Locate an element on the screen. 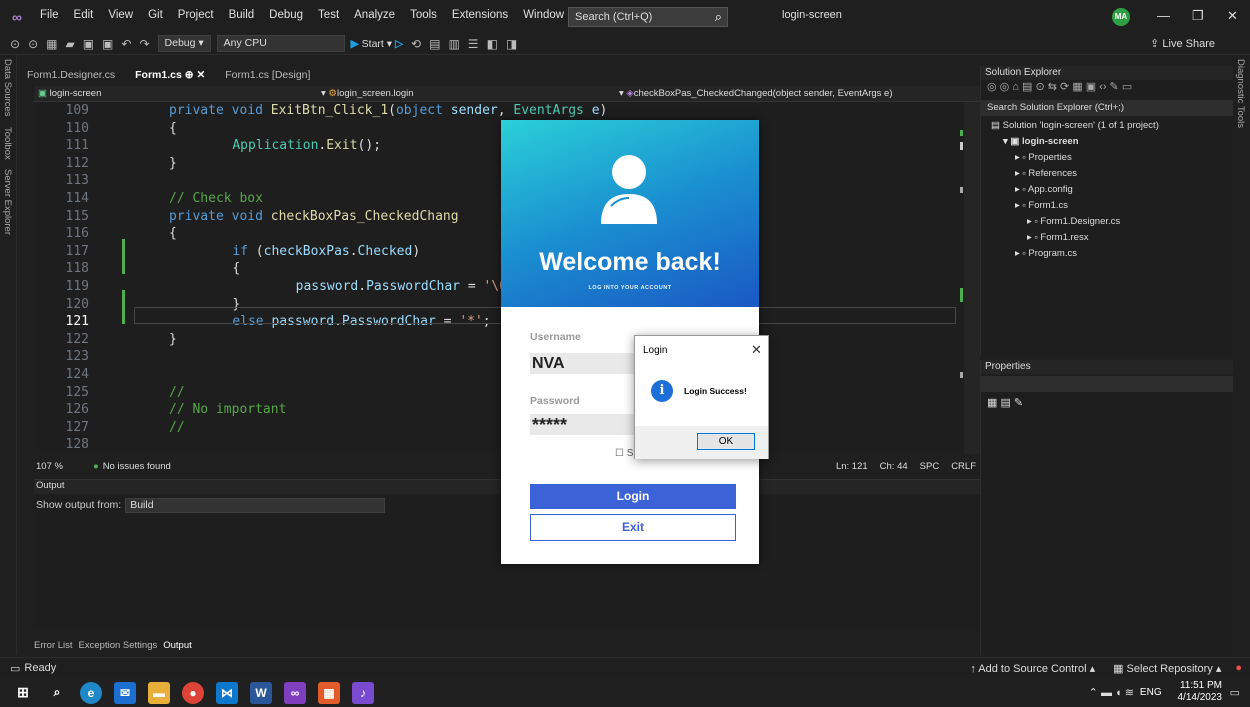 The image size is (1250, 707). bottom-tab-exception-settings: Exception Settings is located at coordinates (118, 645).